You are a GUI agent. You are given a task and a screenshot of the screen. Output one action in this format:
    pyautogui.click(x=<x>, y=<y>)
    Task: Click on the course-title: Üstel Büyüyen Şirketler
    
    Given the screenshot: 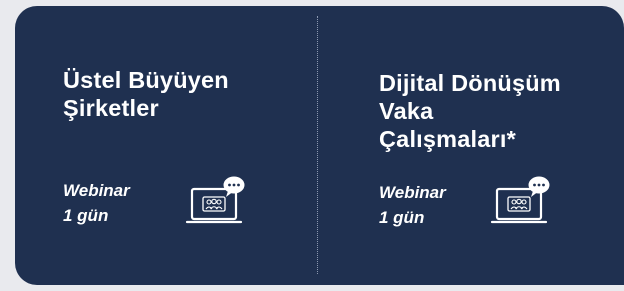 What is the action you would take?
    pyautogui.click(x=146, y=94)
    